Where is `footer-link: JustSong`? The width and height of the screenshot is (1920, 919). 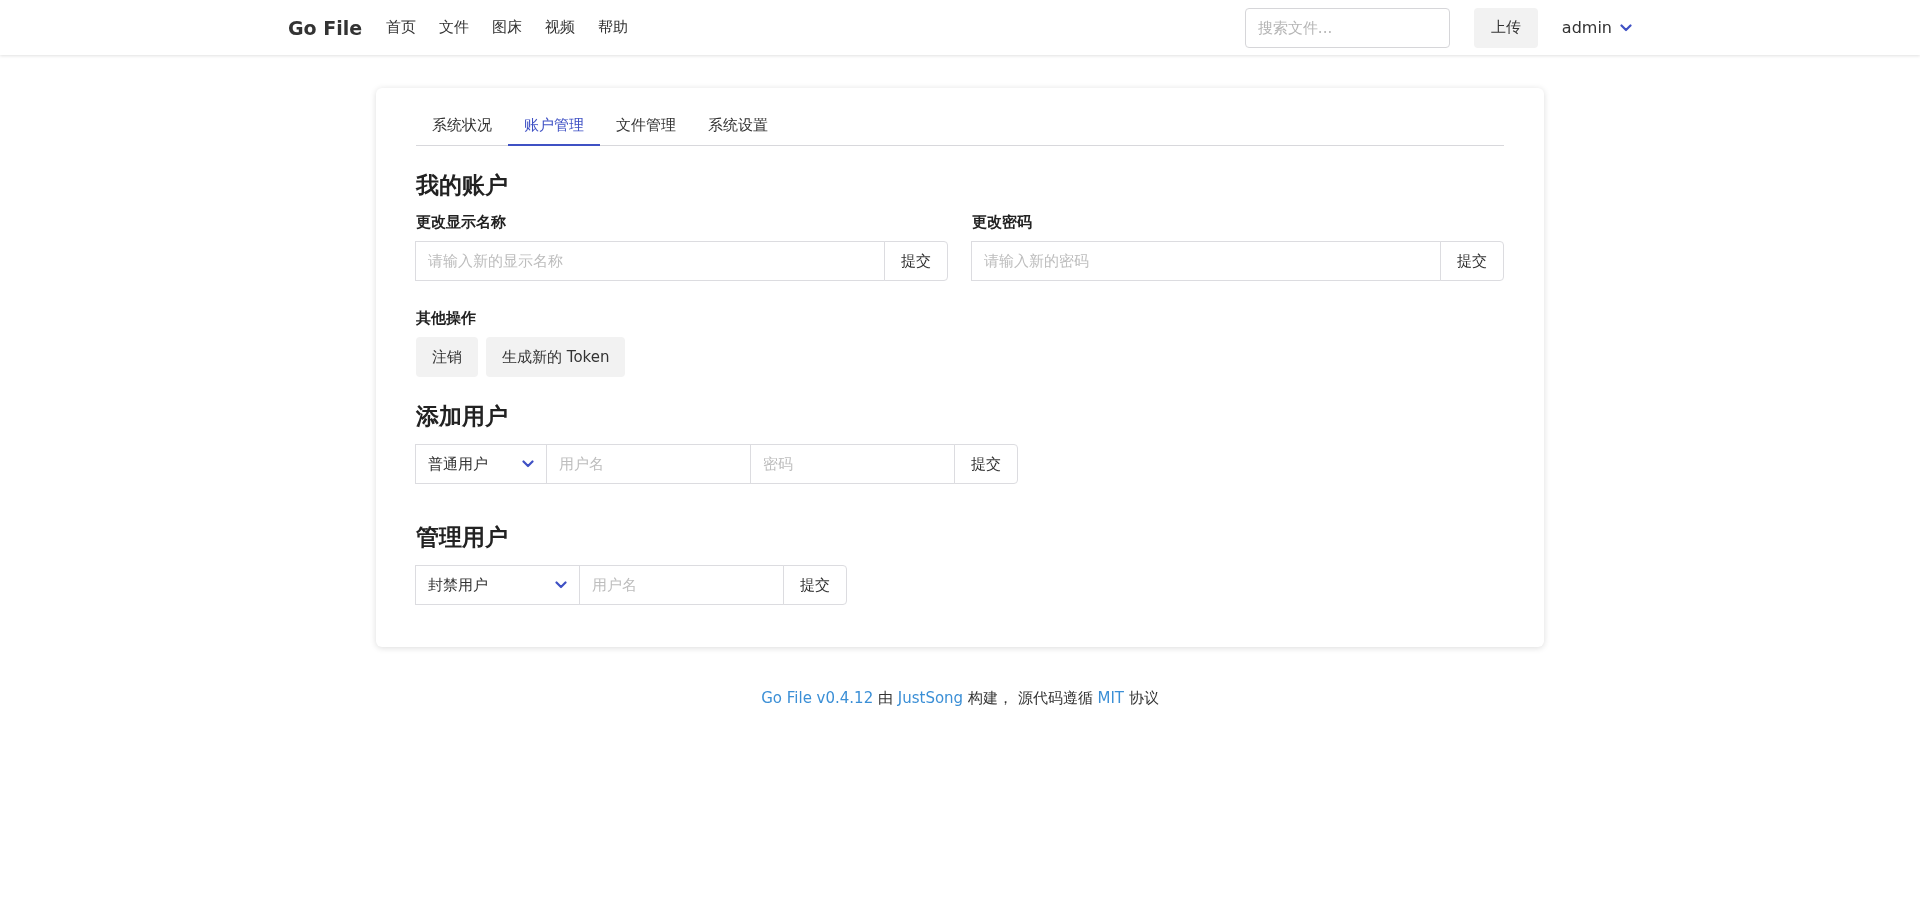 footer-link: JustSong is located at coordinates (930, 698).